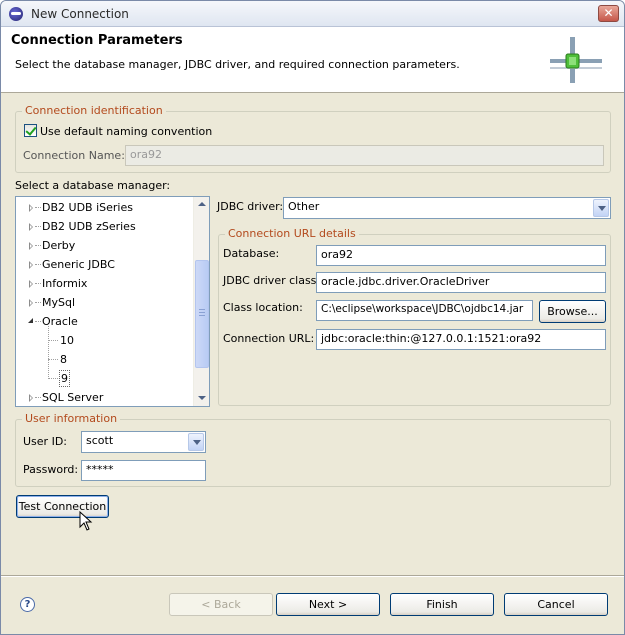  Describe the element at coordinates (104, 340) in the screenshot. I see `tree-child-item: 10` at that location.